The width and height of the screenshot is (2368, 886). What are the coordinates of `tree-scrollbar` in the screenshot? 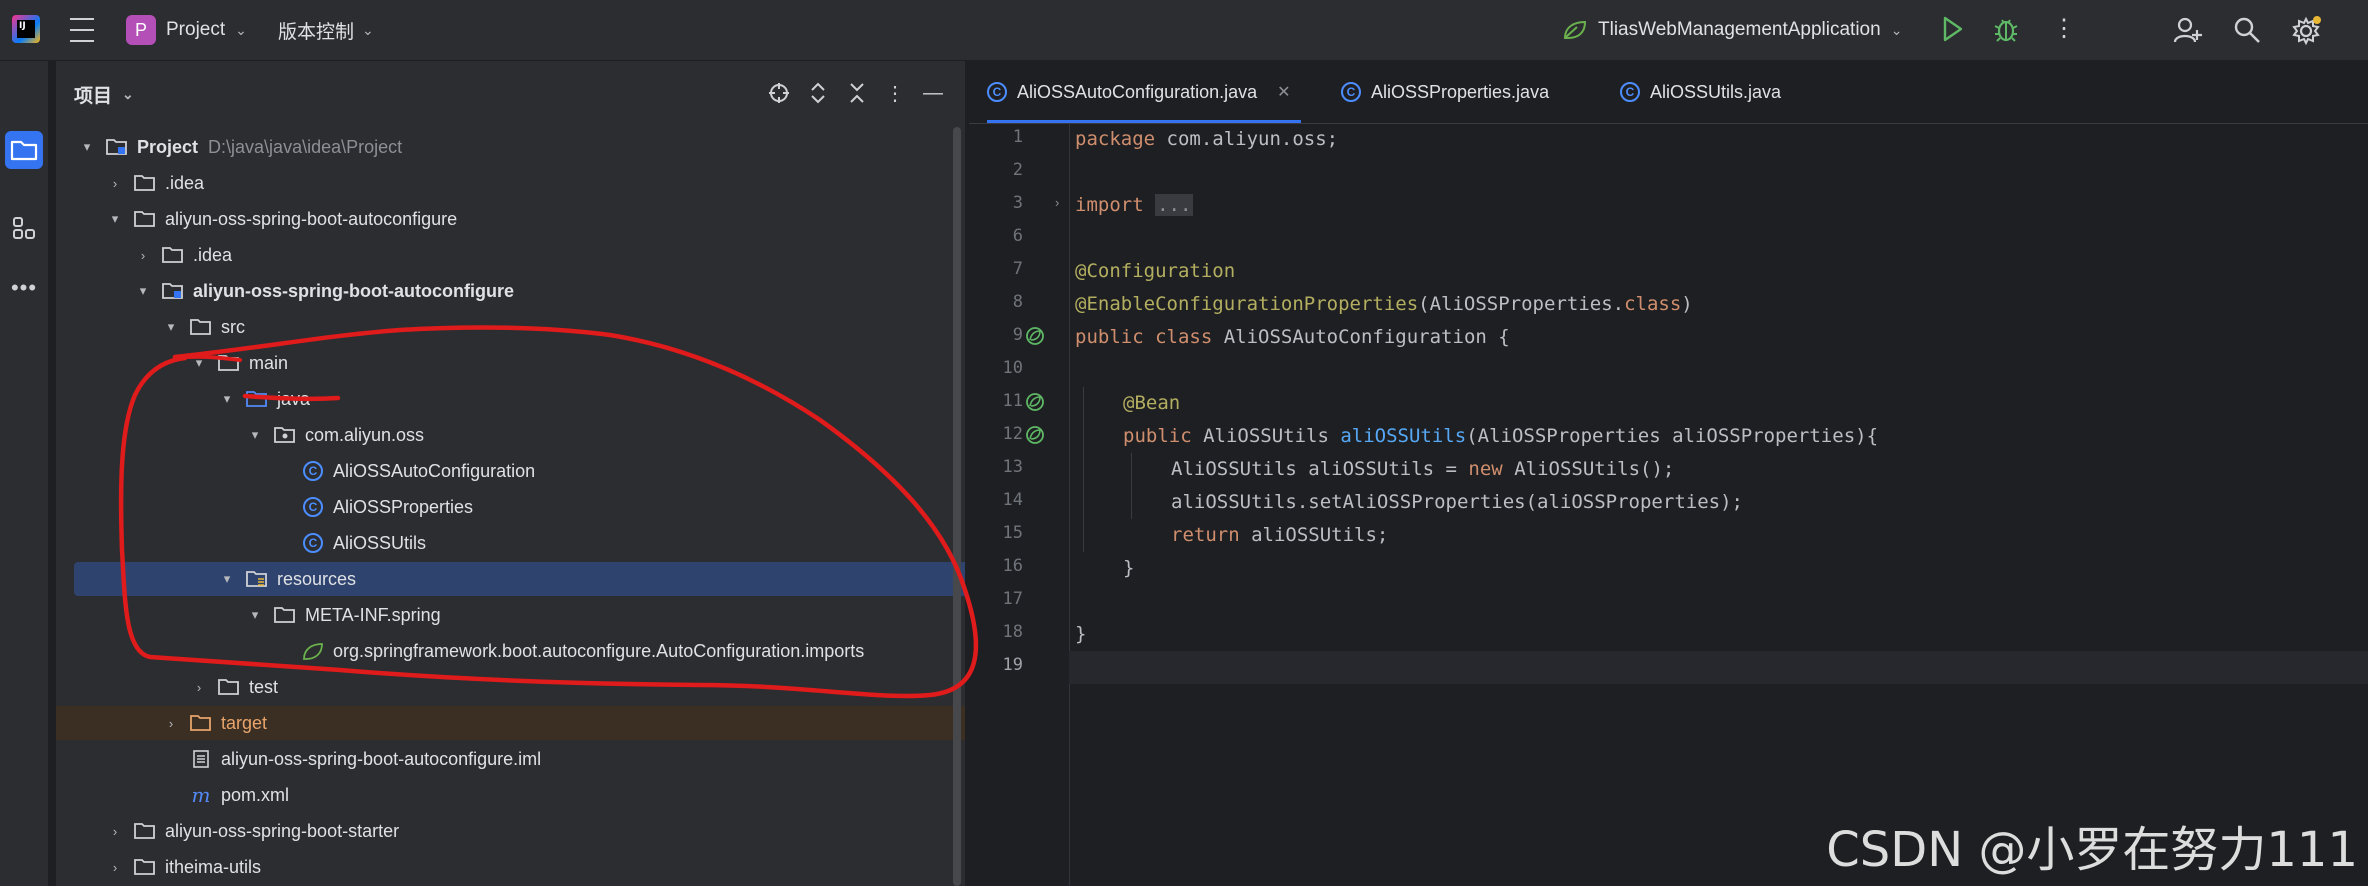 It's located at (957, 506).